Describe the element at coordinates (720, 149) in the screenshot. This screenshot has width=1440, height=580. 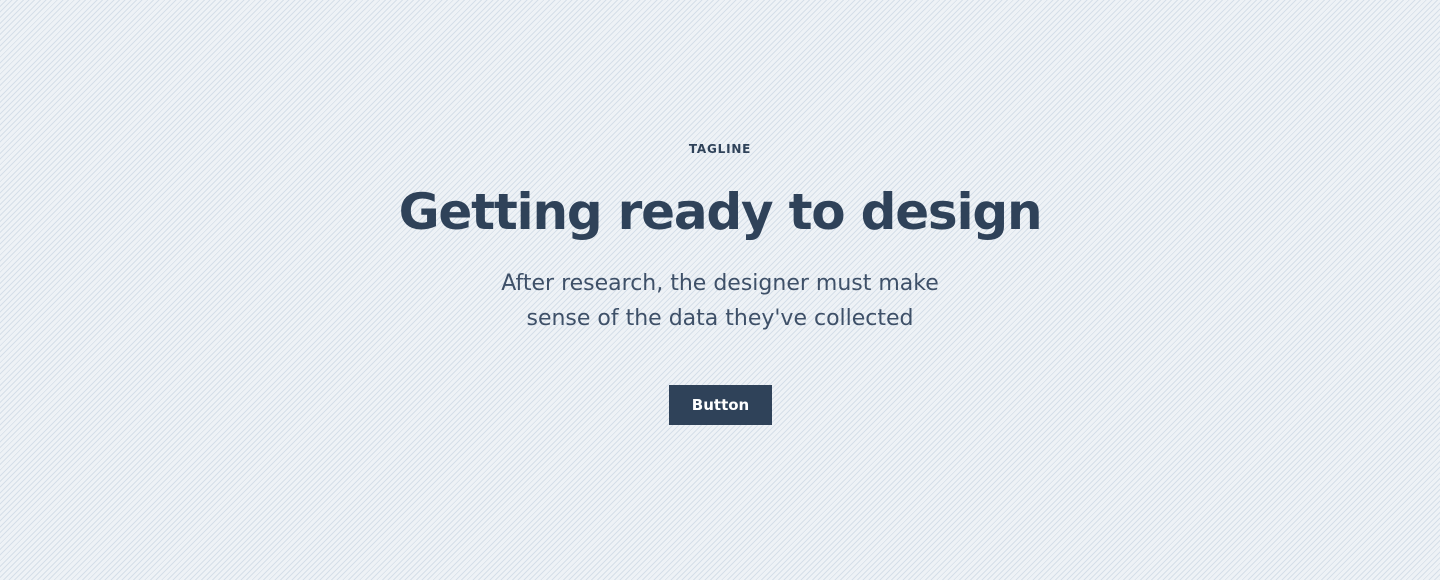
I see `tagline: TAGLINE` at that location.